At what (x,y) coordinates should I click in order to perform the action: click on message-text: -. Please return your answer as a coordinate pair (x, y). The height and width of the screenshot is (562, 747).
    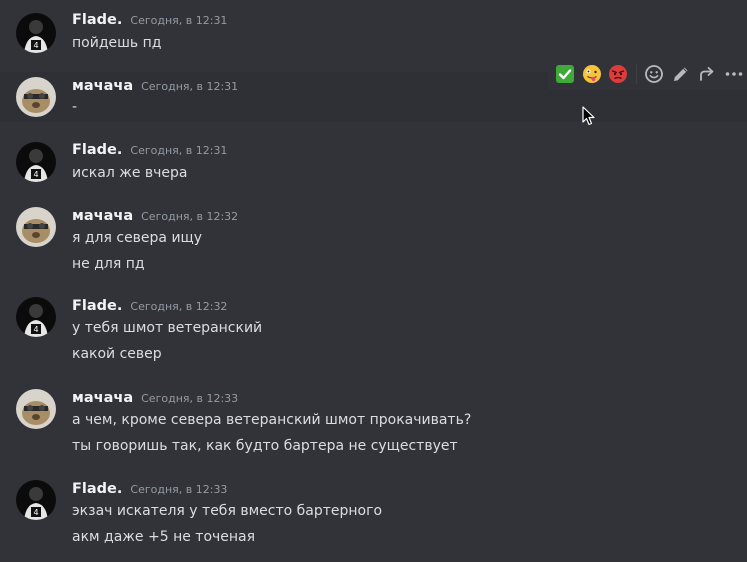
    Looking at the image, I should click on (75, 107).